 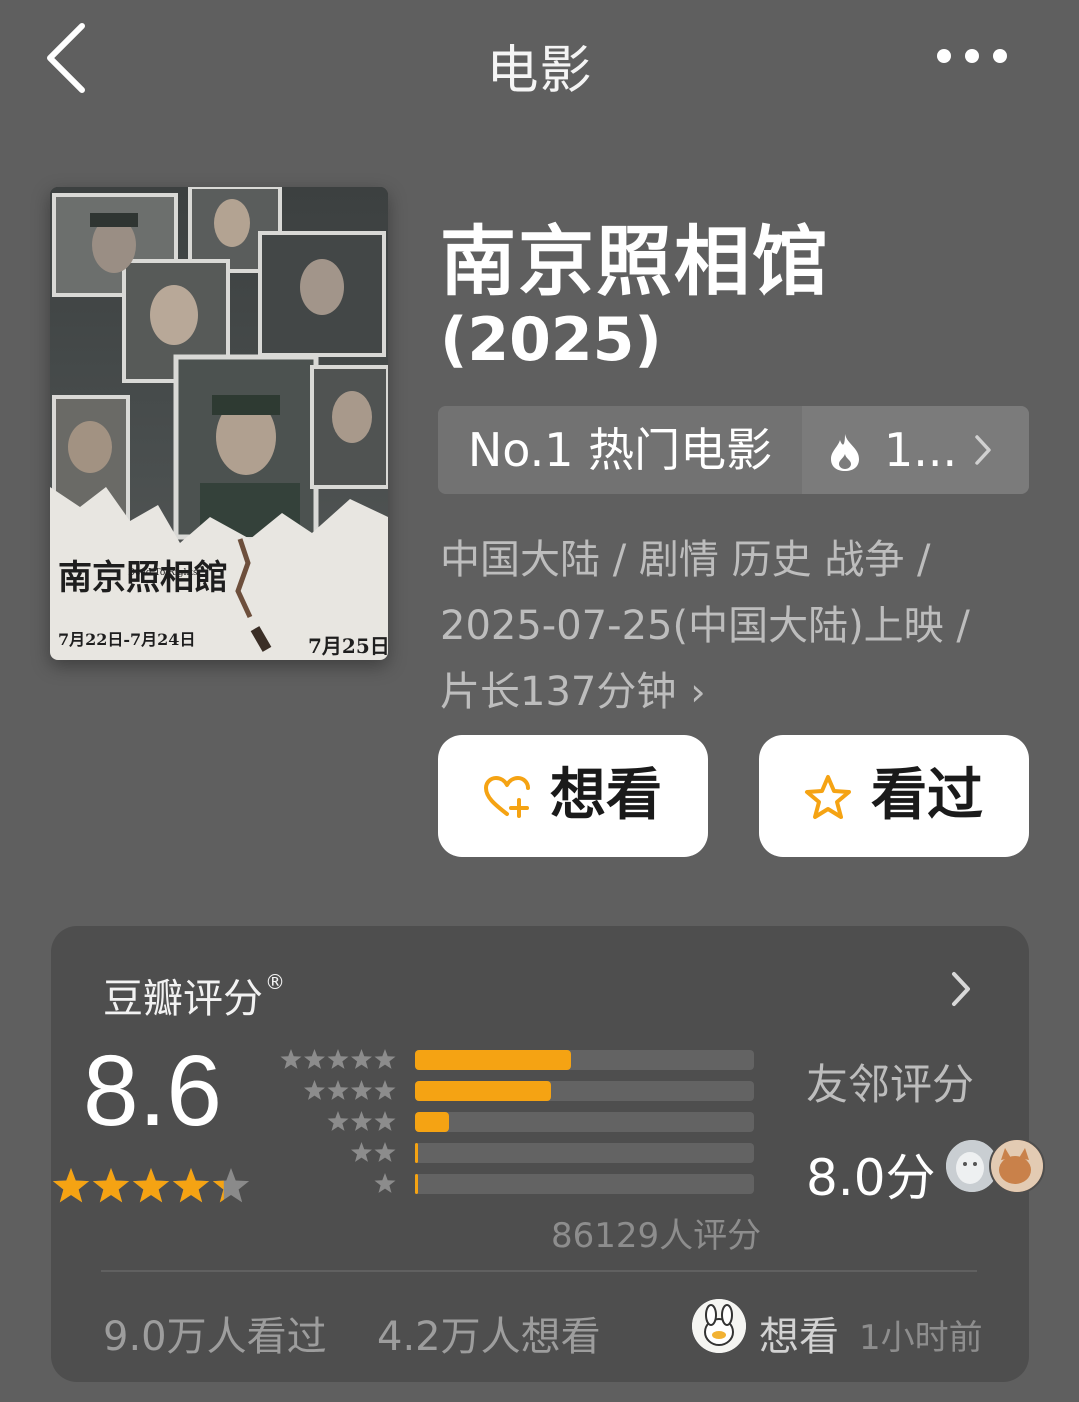 What do you see at coordinates (890, 1084) in the screenshot?
I see `friends-rating-label: 友邻评分` at bounding box center [890, 1084].